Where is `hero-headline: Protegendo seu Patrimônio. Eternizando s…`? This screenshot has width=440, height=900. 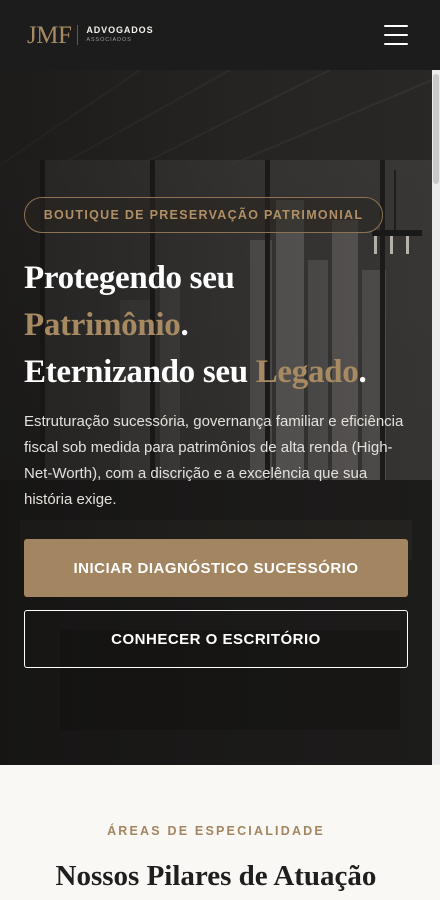 hero-headline: Protegendo seu Patrimônio. Eternizando s… is located at coordinates (224, 325).